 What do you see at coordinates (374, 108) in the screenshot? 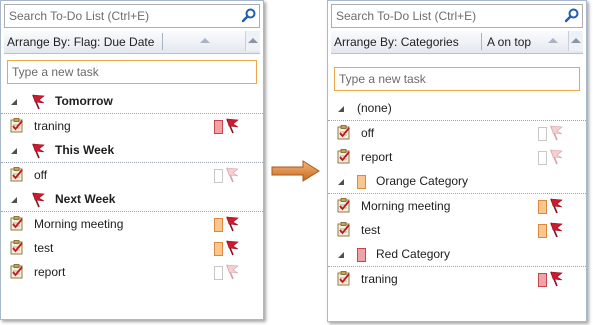
I see `group-label: (none)` at bounding box center [374, 108].